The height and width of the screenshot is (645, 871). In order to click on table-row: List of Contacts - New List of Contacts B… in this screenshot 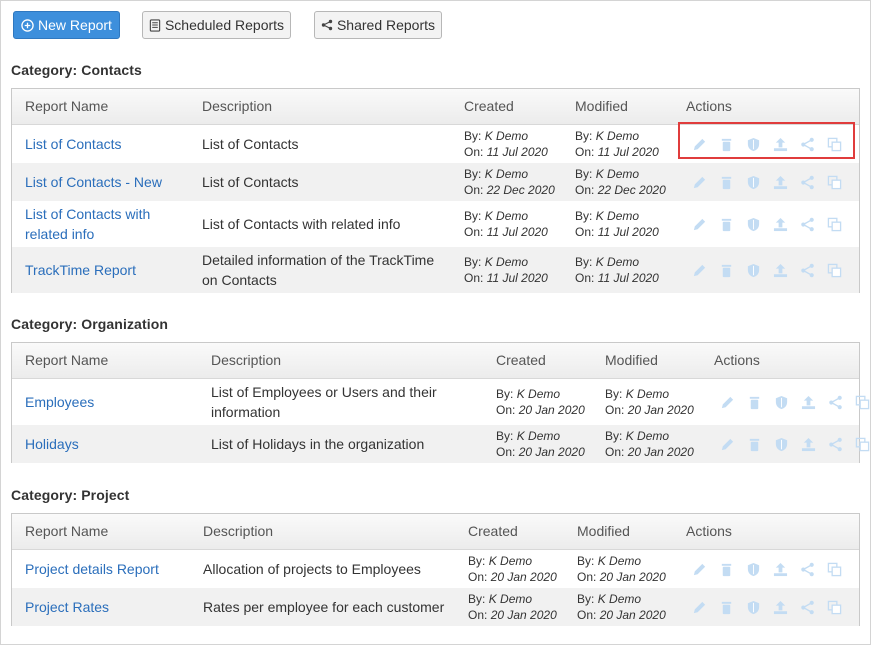, I will do `click(435, 182)`.